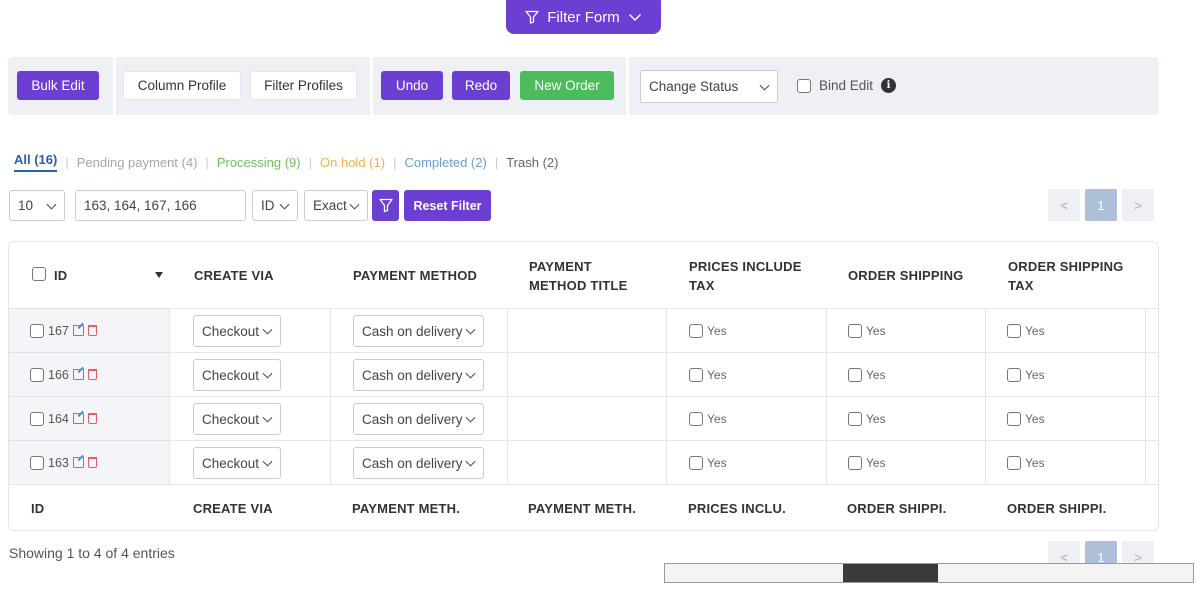 The width and height of the screenshot is (1200, 604). Describe the element at coordinates (37, 205) in the screenshot. I see `per-page-select: 10` at that location.